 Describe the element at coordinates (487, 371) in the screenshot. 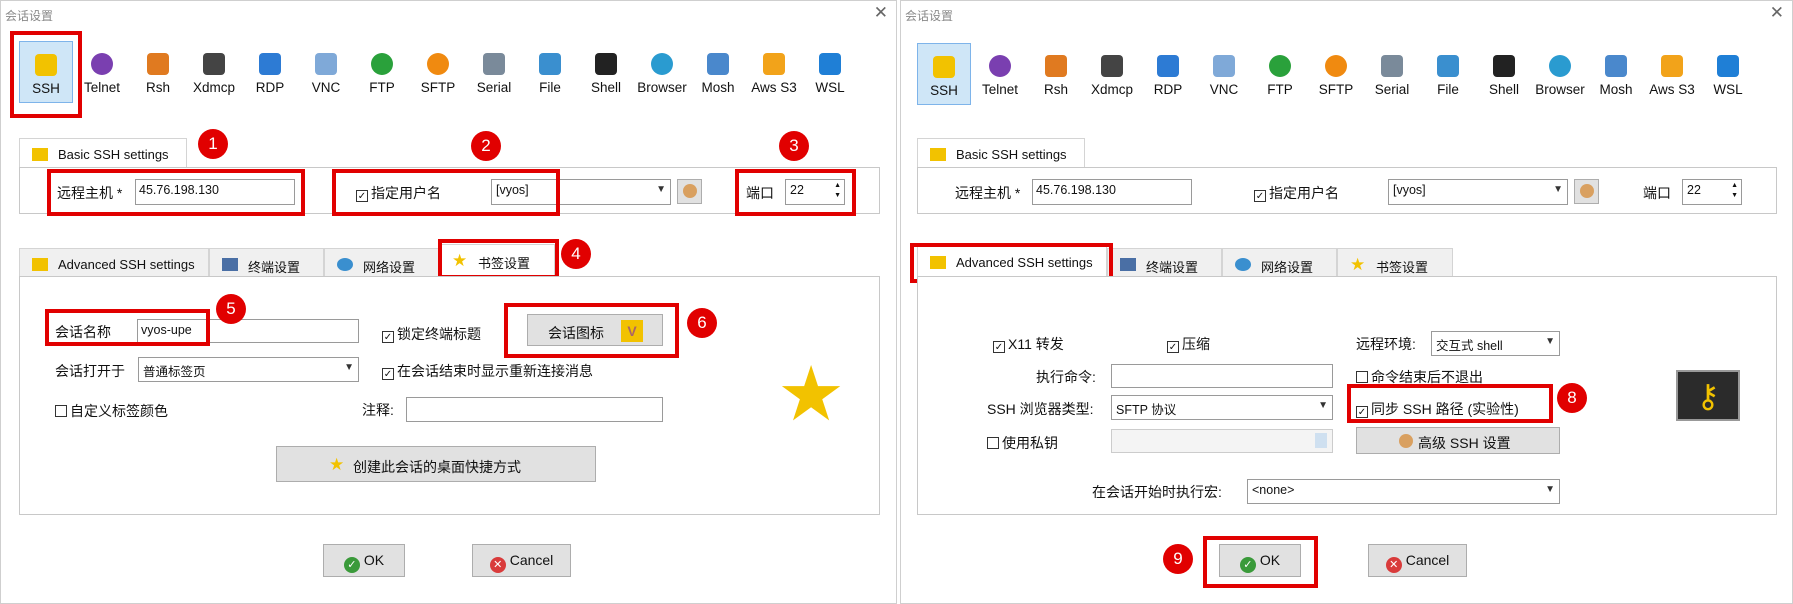

I see `show-reconnect-checkbox: ✓ 在会话结束时显示重新连接消息` at that location.